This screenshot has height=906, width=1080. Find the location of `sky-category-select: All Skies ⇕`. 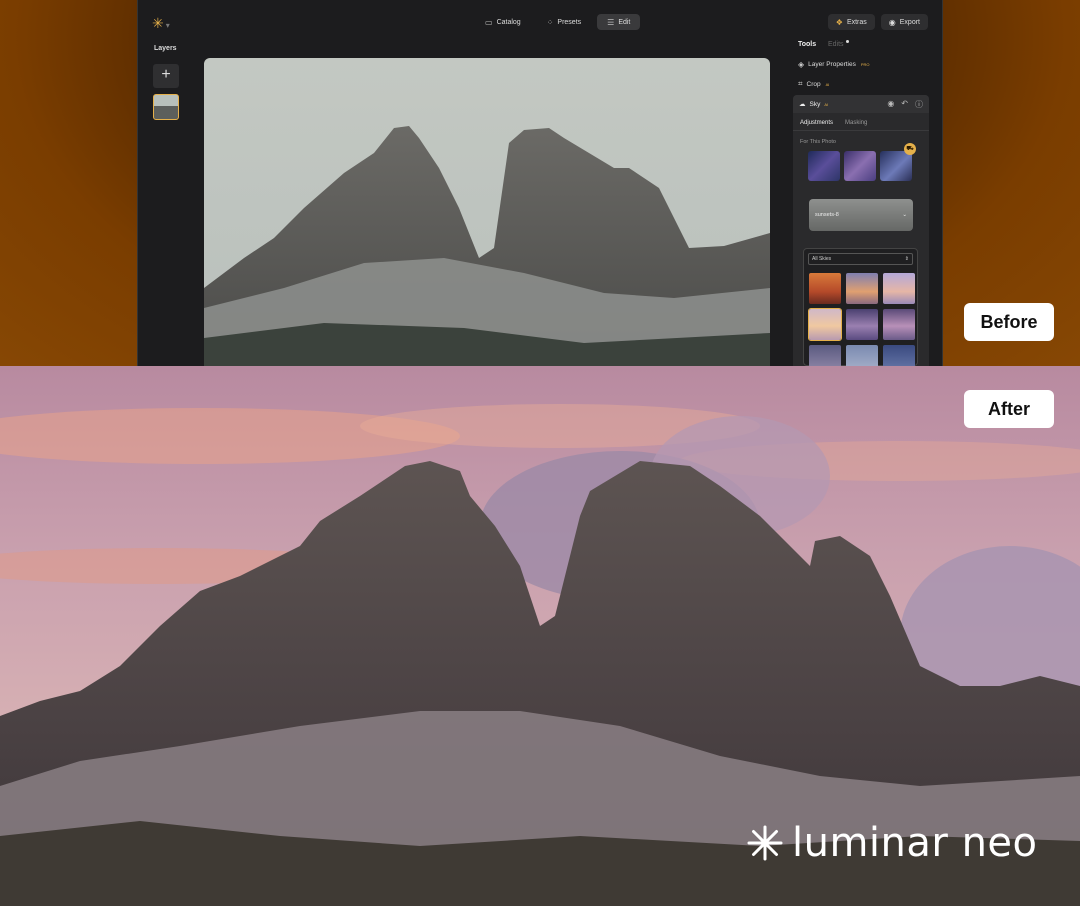

sky-category-select: All Skies ⇕ is located at coordinates (860, 259).